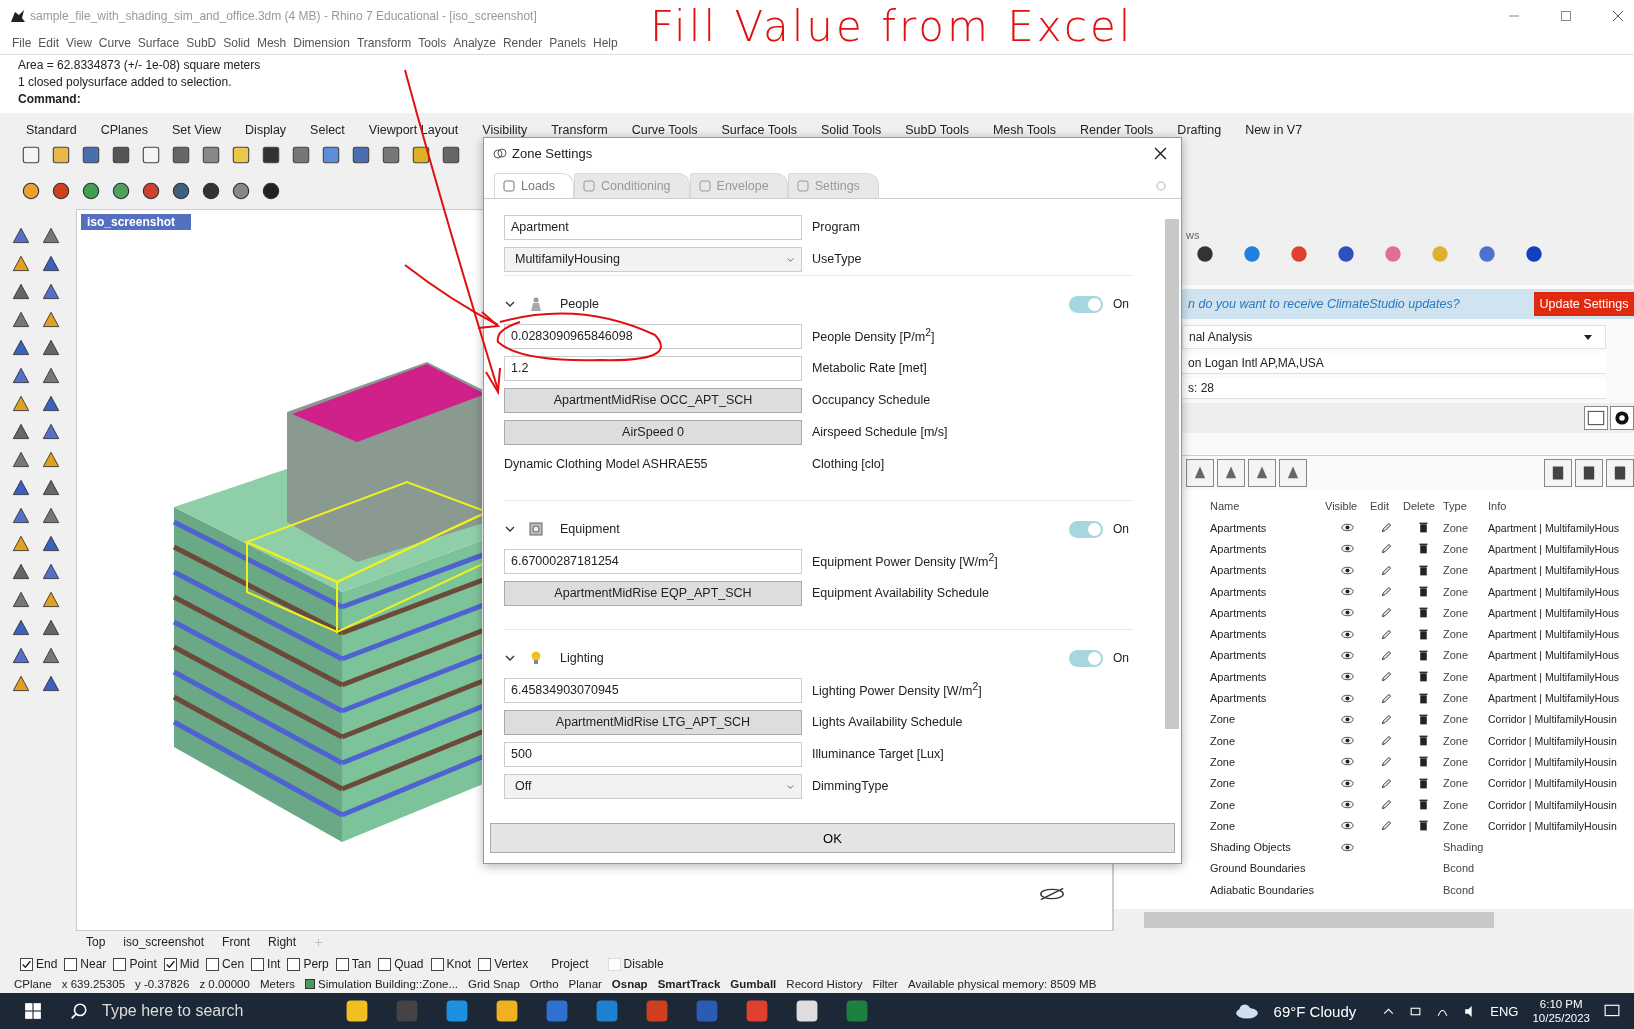 This screenshot has width=1634, height=1029. Describe the element at coordinates (114, 42) in the screenshot. I see `menu-item: Curve` at that location.